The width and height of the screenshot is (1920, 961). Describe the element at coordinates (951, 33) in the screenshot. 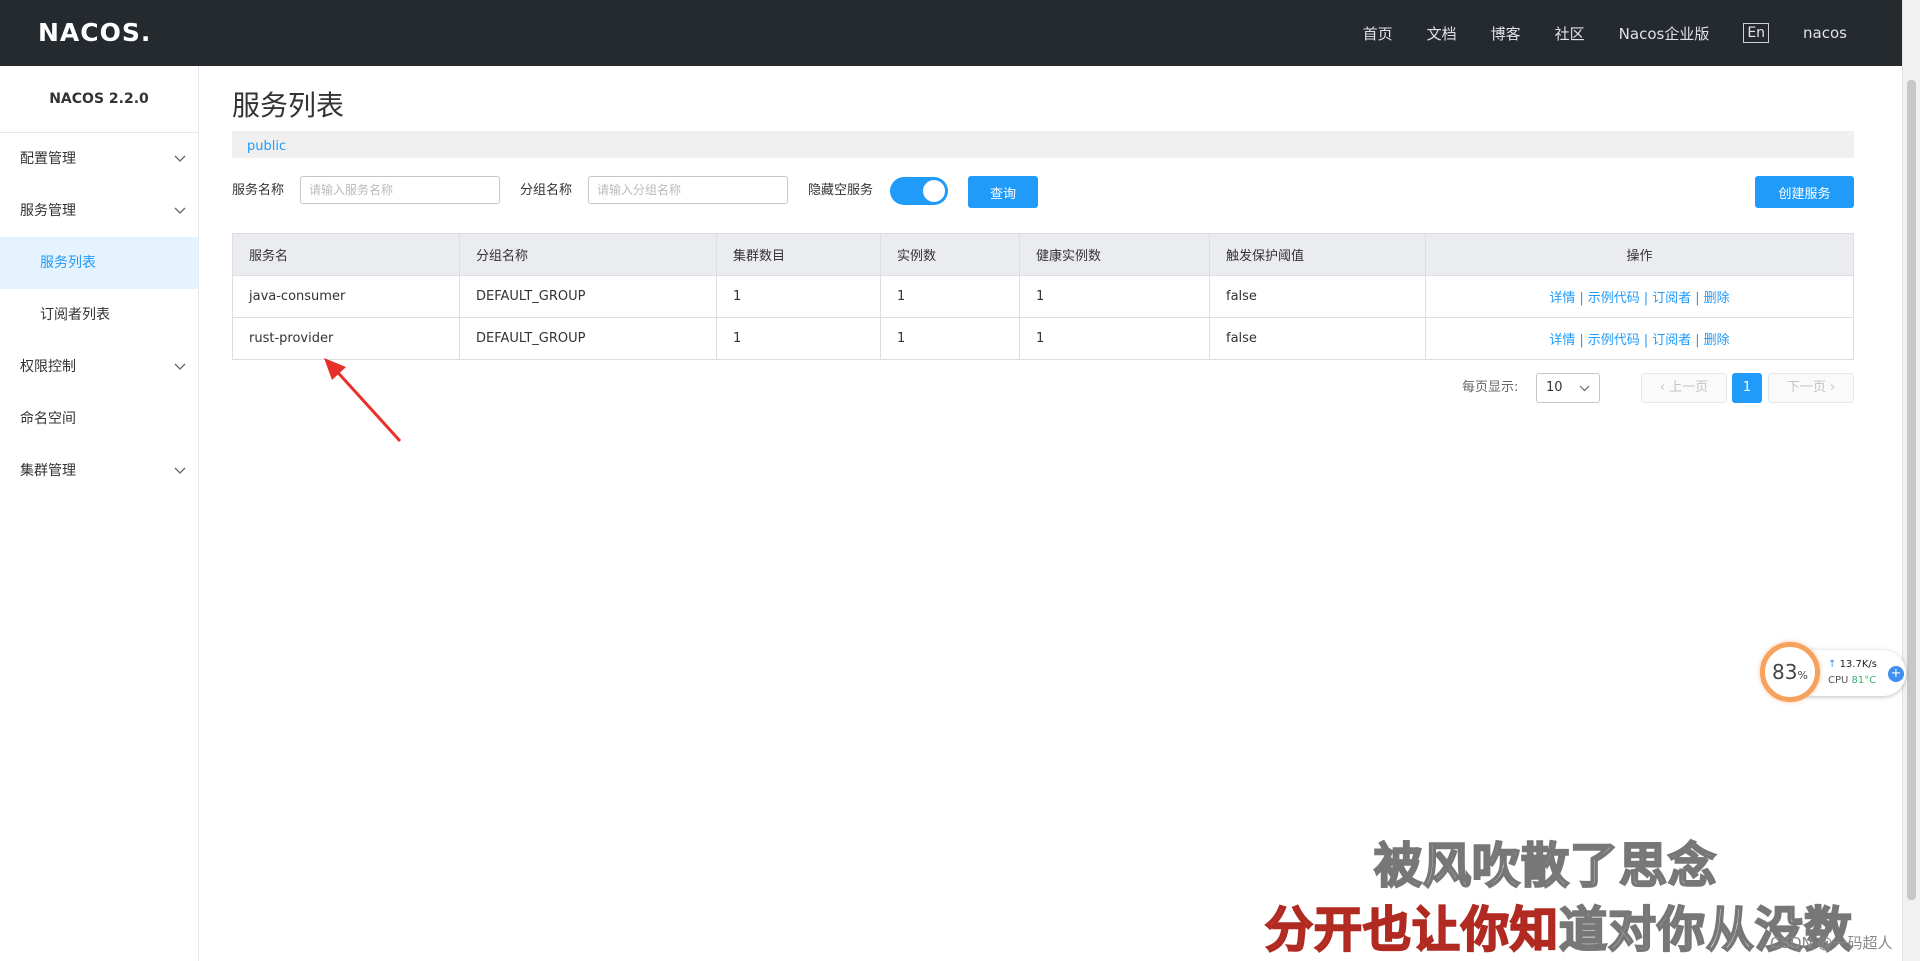

I see `top-navbar: NACOS. 首页 文档 博客 社区 Nacos企业版 En nacos` at that location.